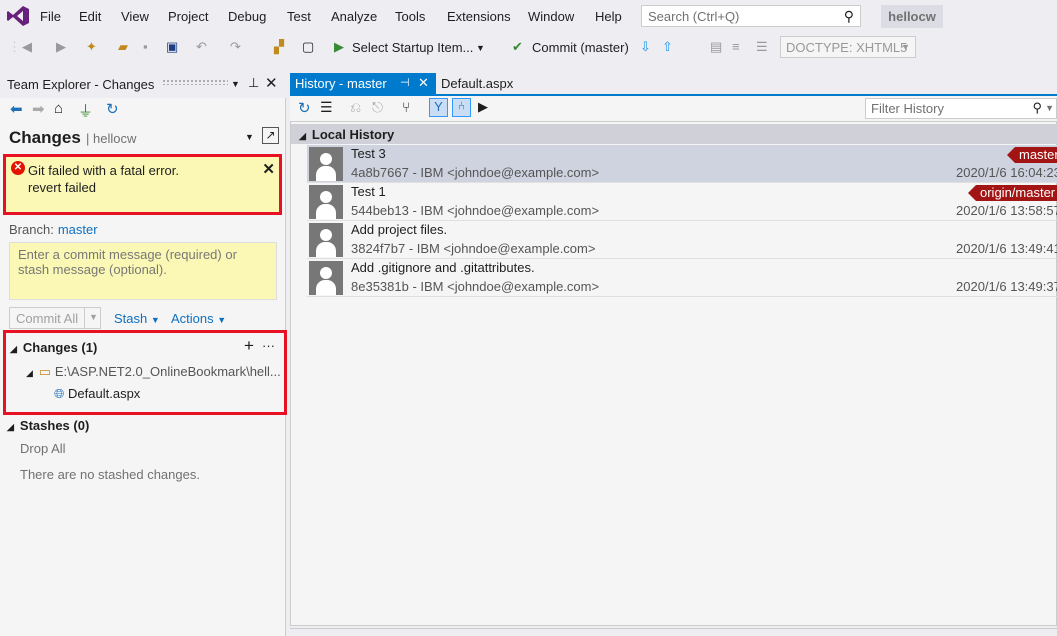 The height and width of the screenshot is (636, 1057). Describe the element at coordinates (43, 448) in the screenshot. I see `drop-all-button: Drop All` at that location.